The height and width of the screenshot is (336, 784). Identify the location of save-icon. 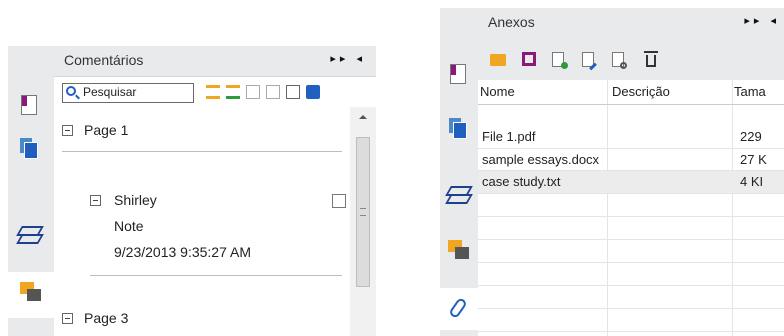
(529, 59).